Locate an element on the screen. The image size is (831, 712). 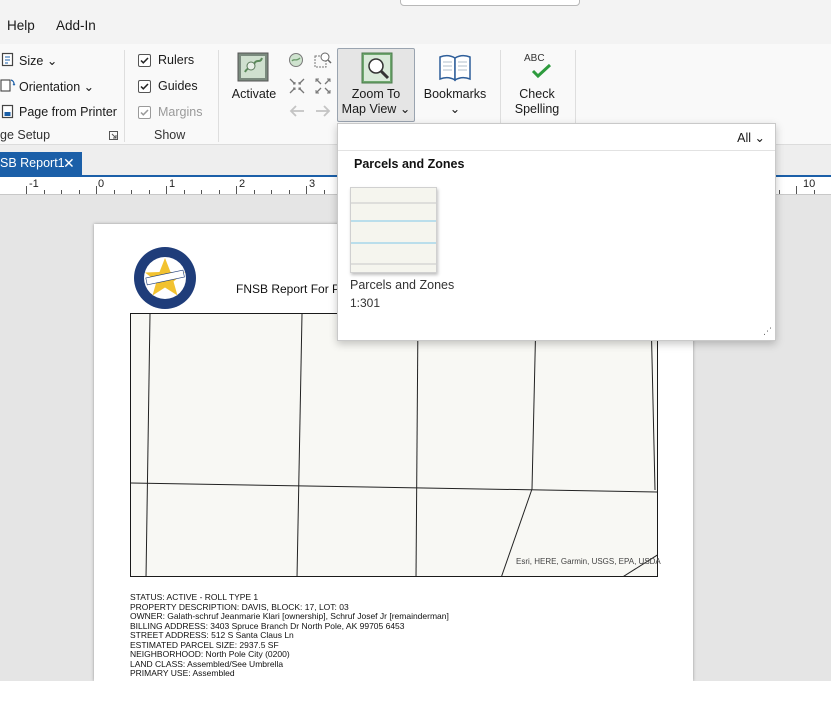
bookmarks-book-icon is located at coordinates (455, 67).